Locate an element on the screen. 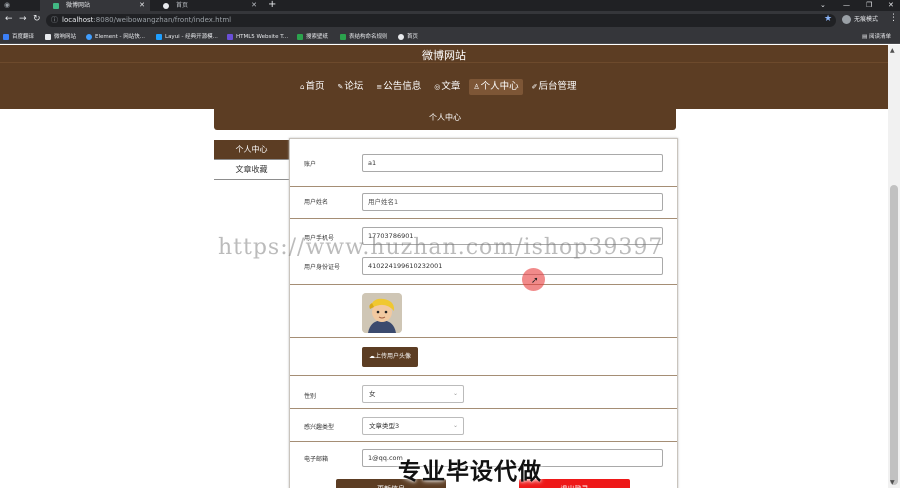  globe-icon is located at coordinates (401, 37).